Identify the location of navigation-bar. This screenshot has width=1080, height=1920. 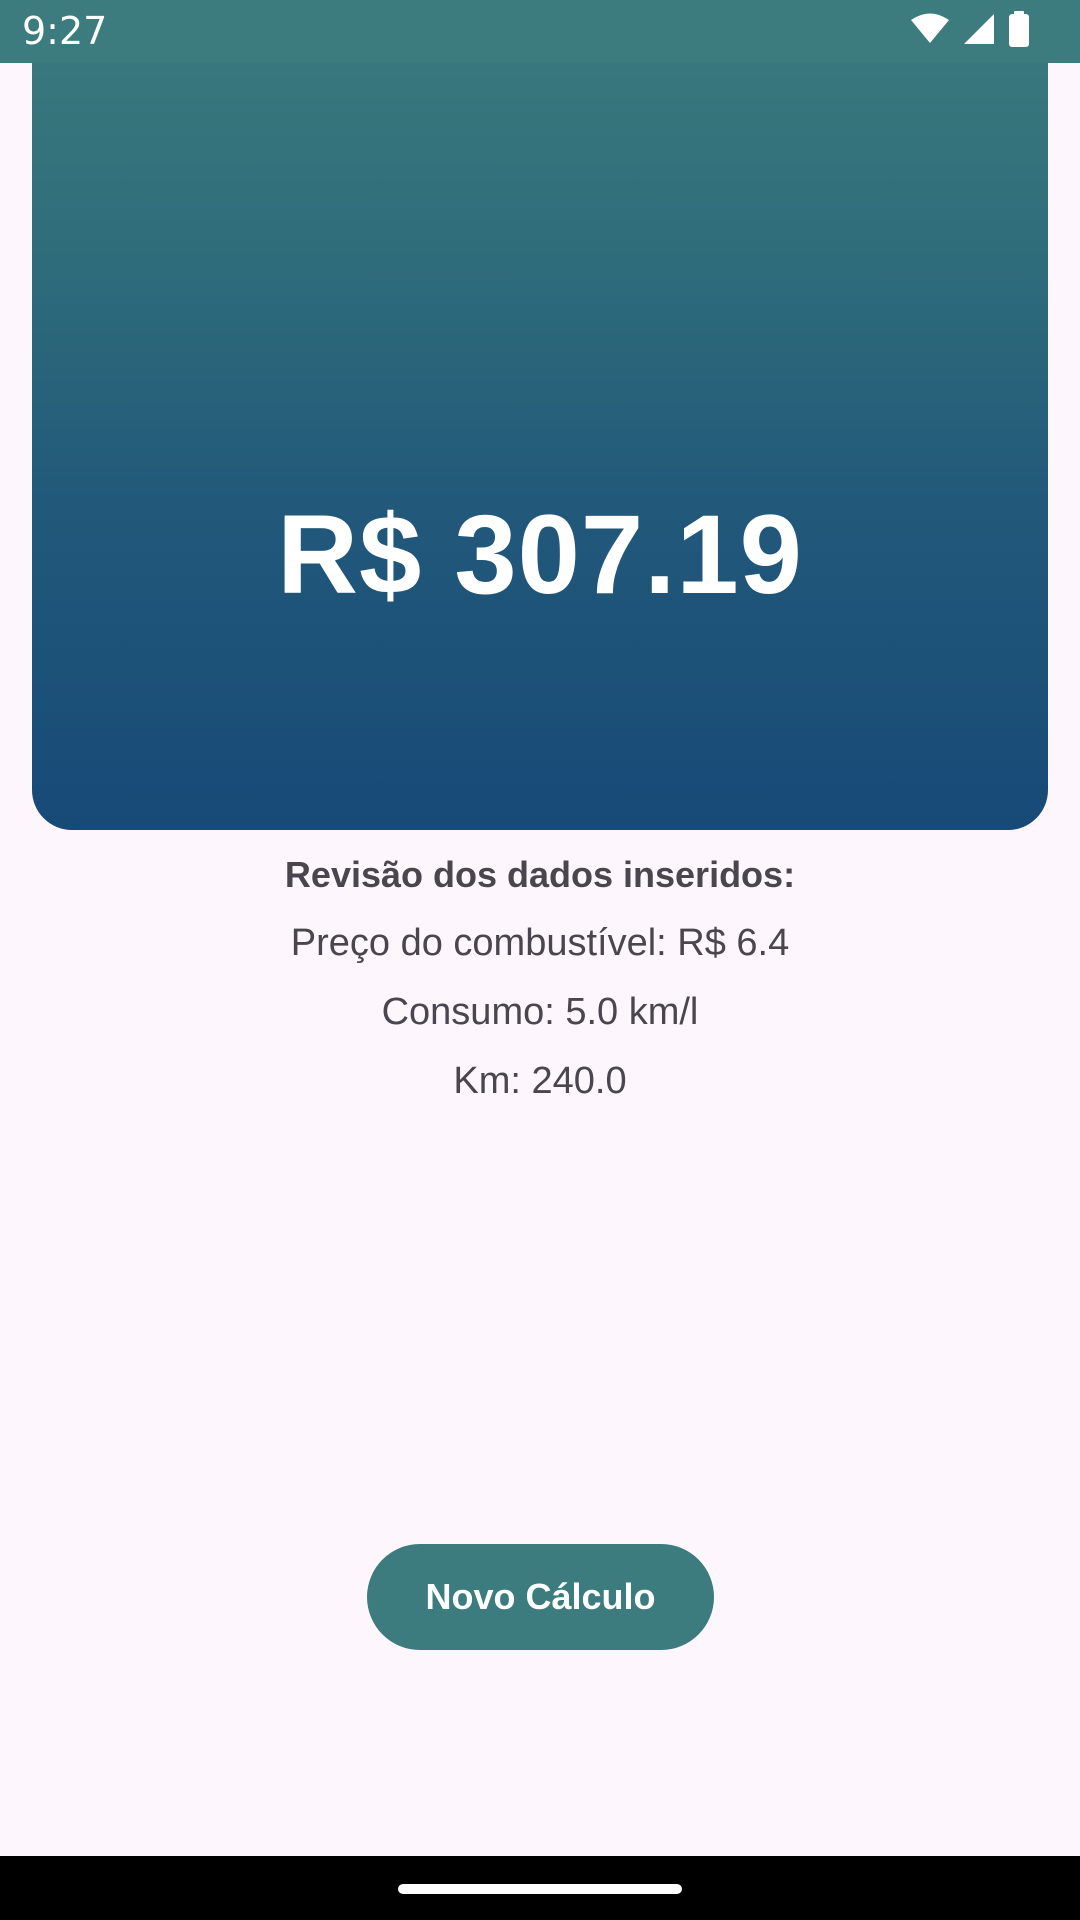
(540, 1888).